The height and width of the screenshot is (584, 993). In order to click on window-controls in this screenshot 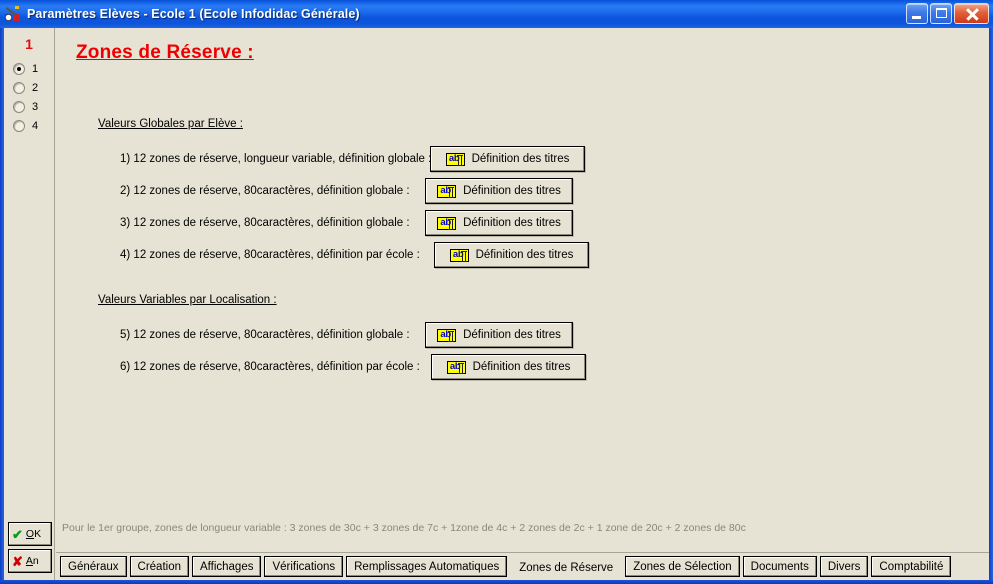, I will do `click(947, 13)`.